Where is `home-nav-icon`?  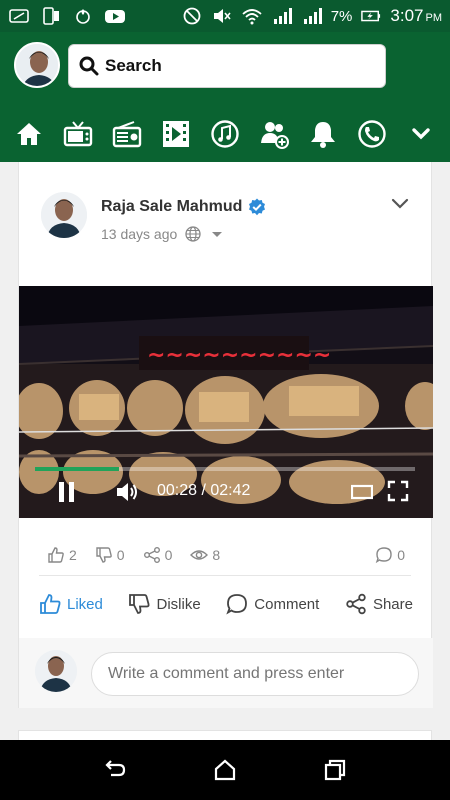
home-nav-icon is located at coordinates (225, 770).